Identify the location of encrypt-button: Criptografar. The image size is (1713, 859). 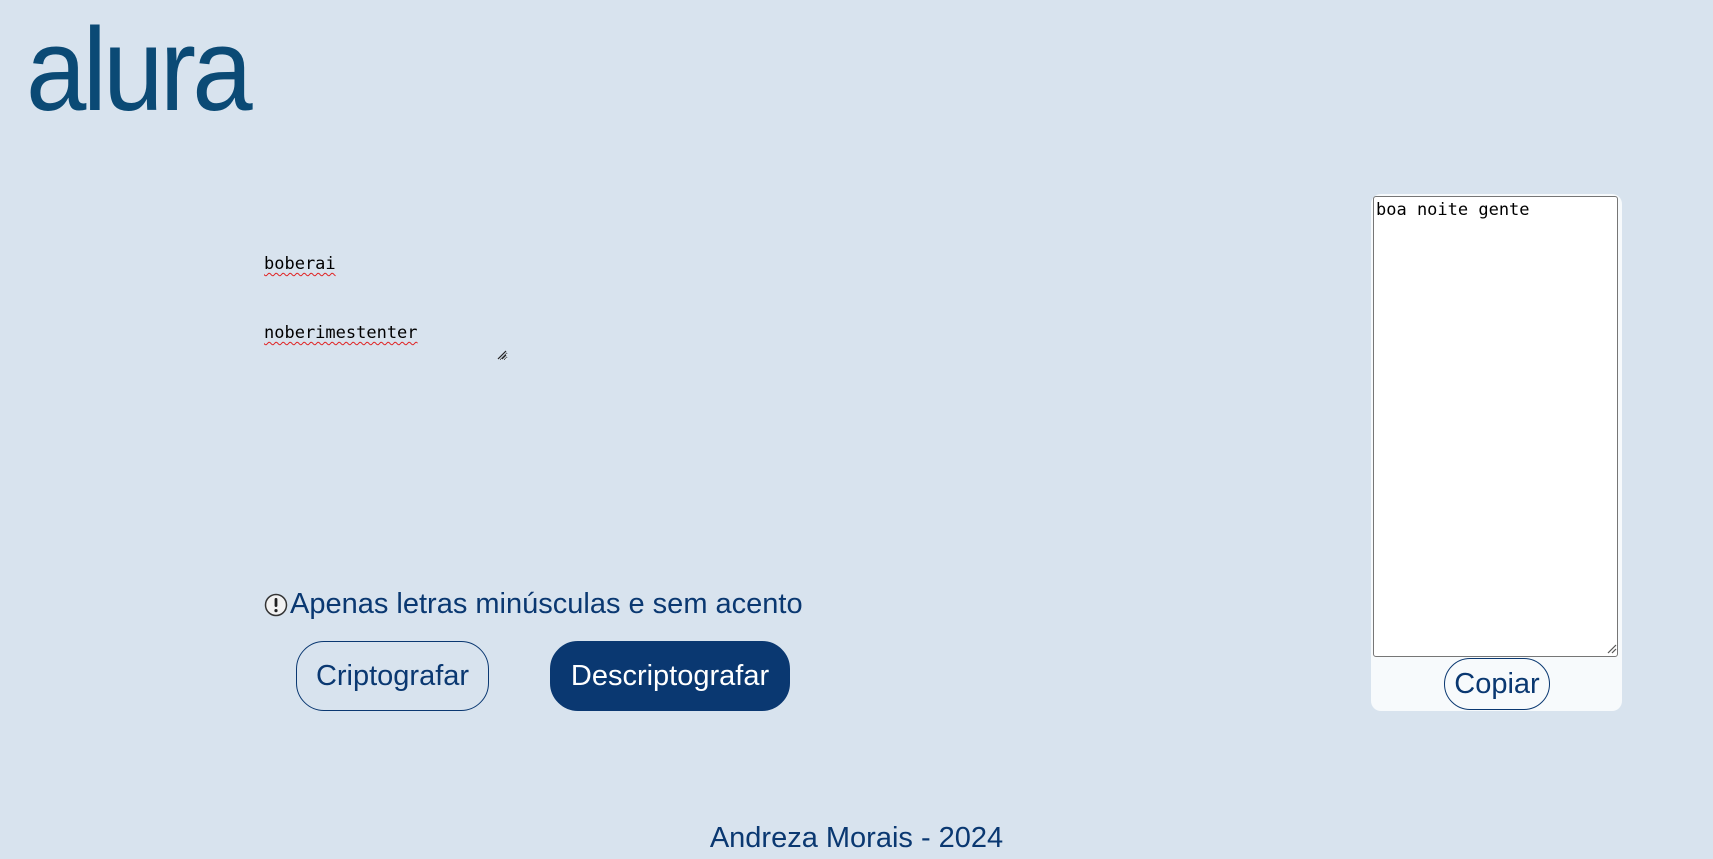
(392, 676).